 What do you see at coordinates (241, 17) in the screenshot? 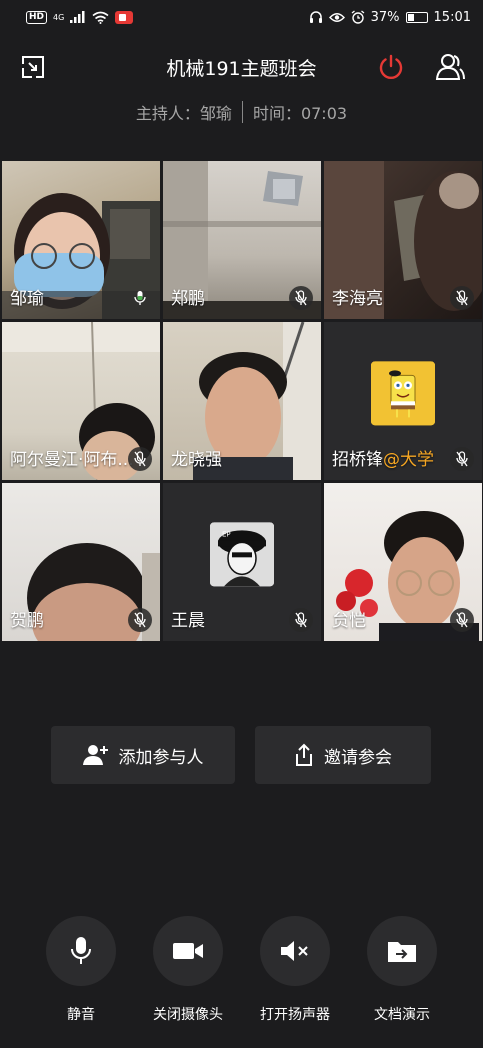
I see `status-bar: HD 4G 37% 15:01` at bounding box center [241, 17].